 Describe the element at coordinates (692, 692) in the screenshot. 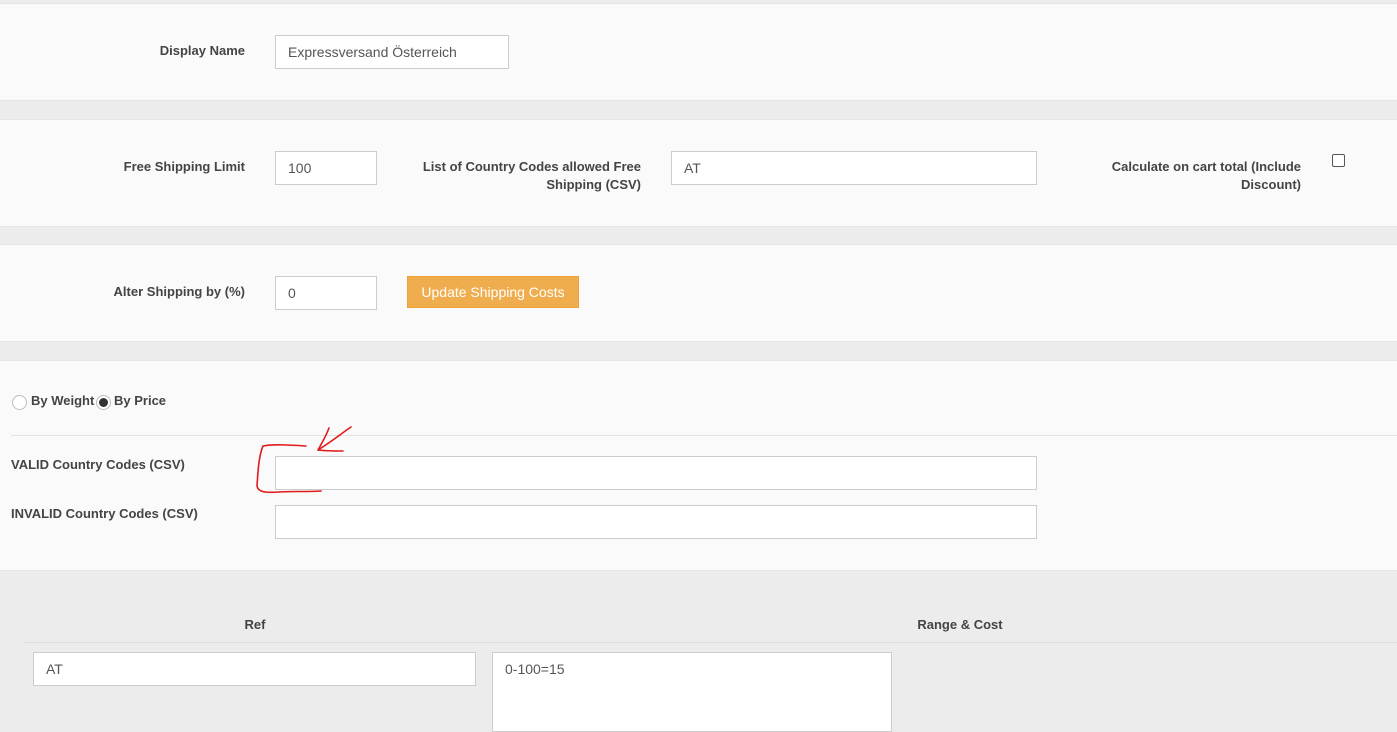

I see `range-cost-textarea: 0-100=15` at that location.